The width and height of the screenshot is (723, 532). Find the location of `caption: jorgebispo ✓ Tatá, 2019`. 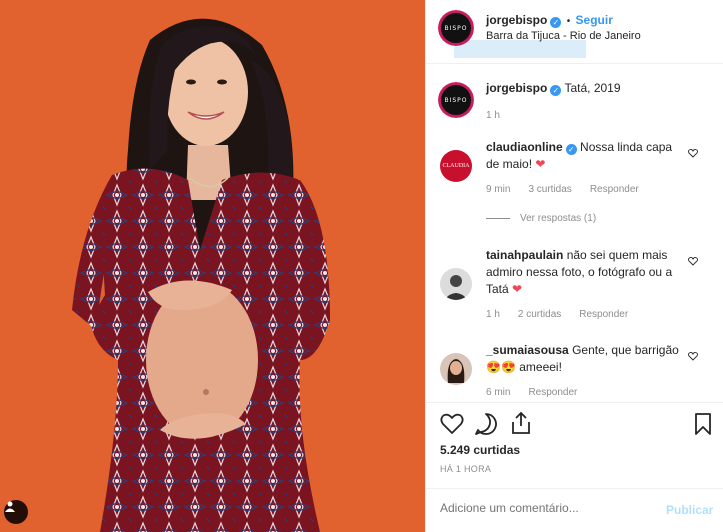

caption: jorgebispo ✓ Tatá, 2019 is located at coordinates (596, 88).